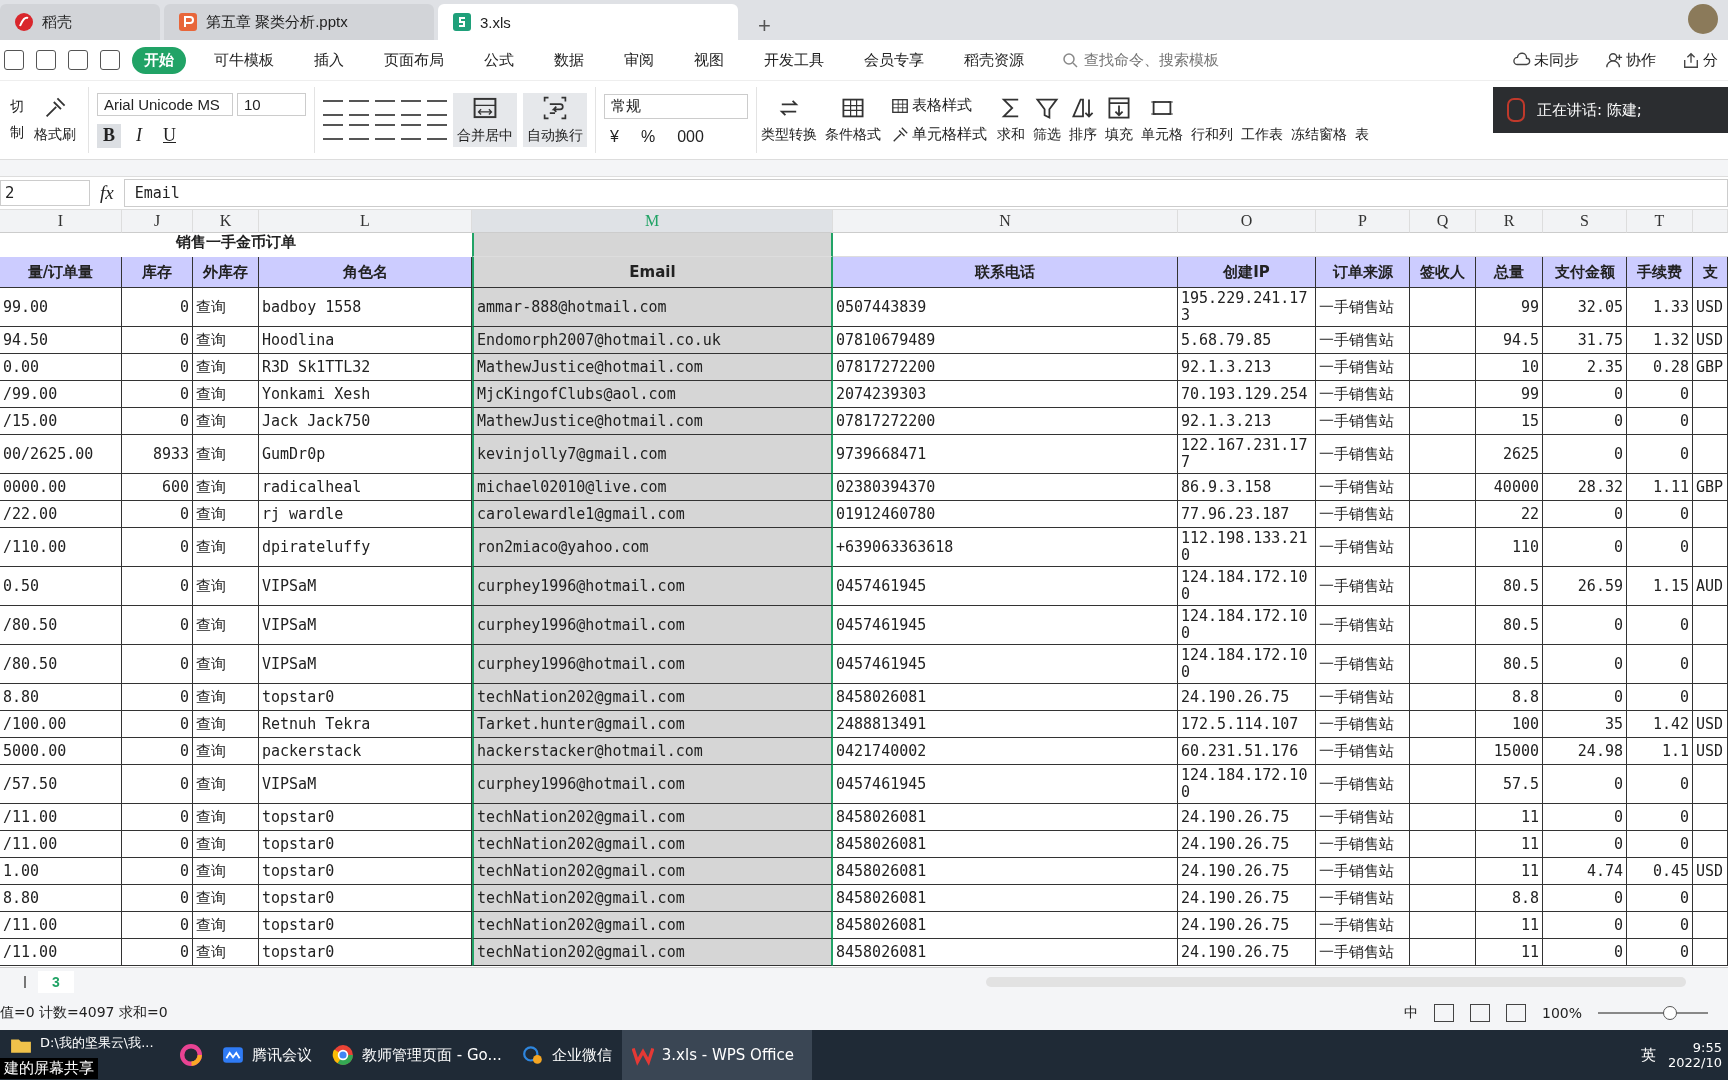  I want to click on clock: 9:55 2022/10, so click(1695, 1055).